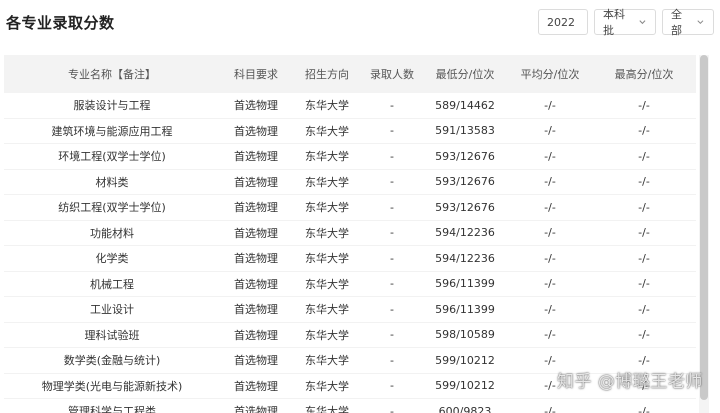 The height and width of the screenshot is (413, 720). Describe the element at coordinates (112, 182) in the screenshot. I see `cell-major-name: 材料类` at that location.